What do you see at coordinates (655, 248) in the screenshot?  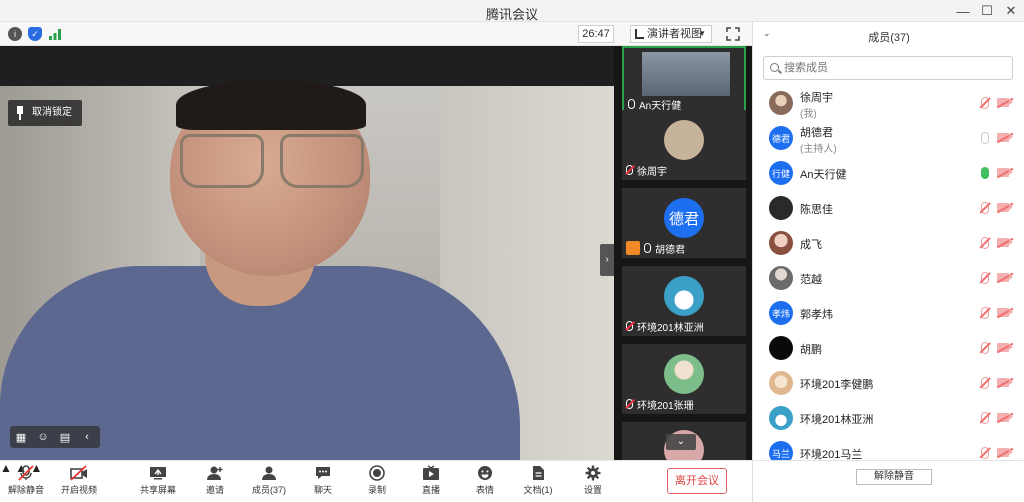 I see `thumbnail-label: 胡德君` at bounding box center [655, 248].